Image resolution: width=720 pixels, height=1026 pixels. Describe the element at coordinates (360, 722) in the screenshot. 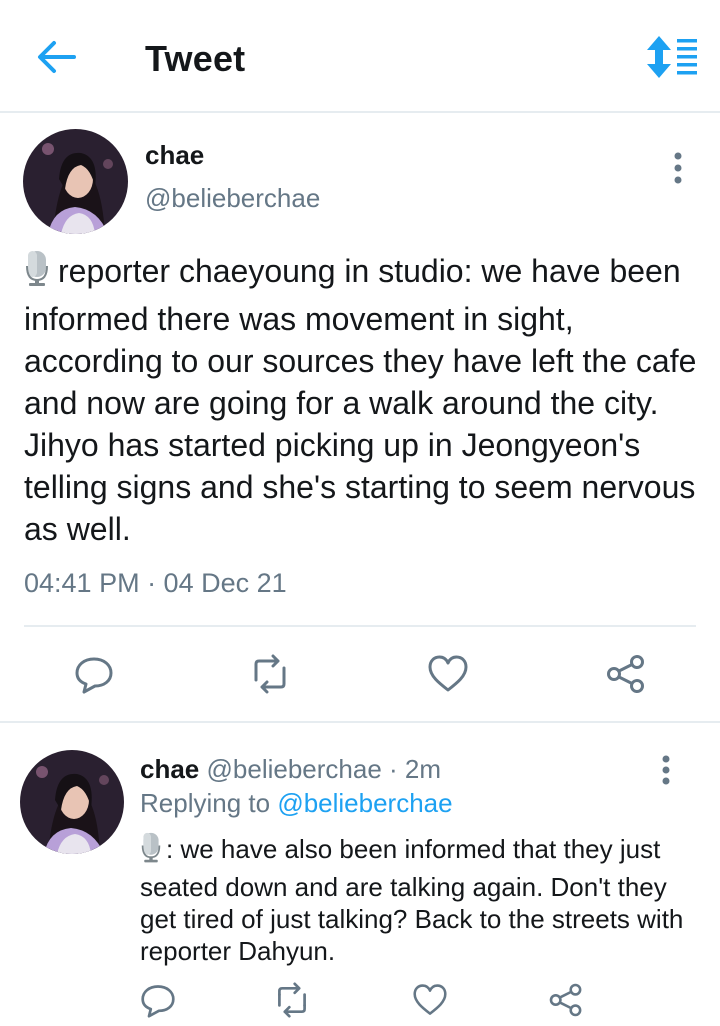

I see `section-divider` at that location.